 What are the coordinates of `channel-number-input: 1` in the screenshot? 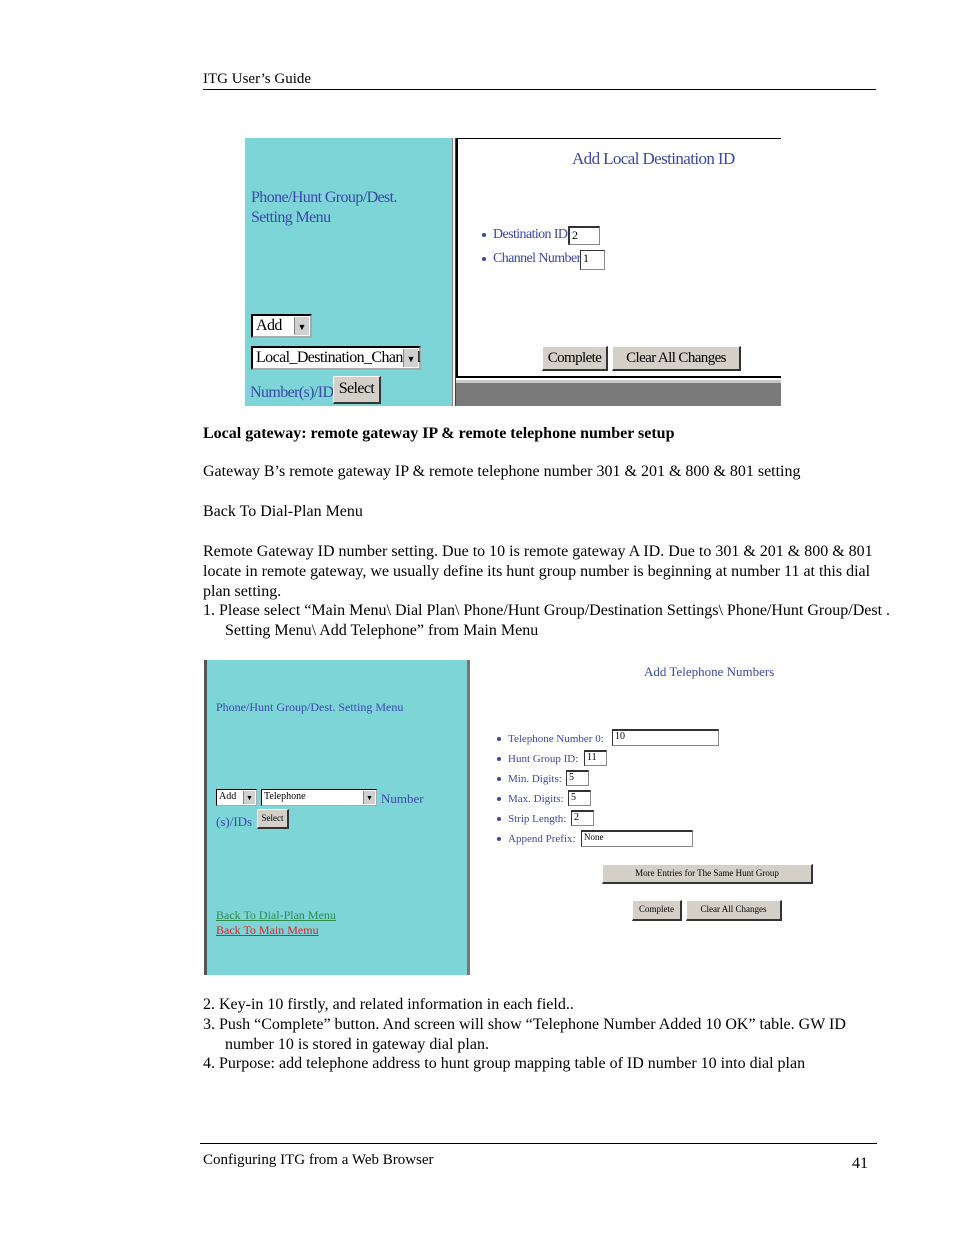 It's located at (592, 260).